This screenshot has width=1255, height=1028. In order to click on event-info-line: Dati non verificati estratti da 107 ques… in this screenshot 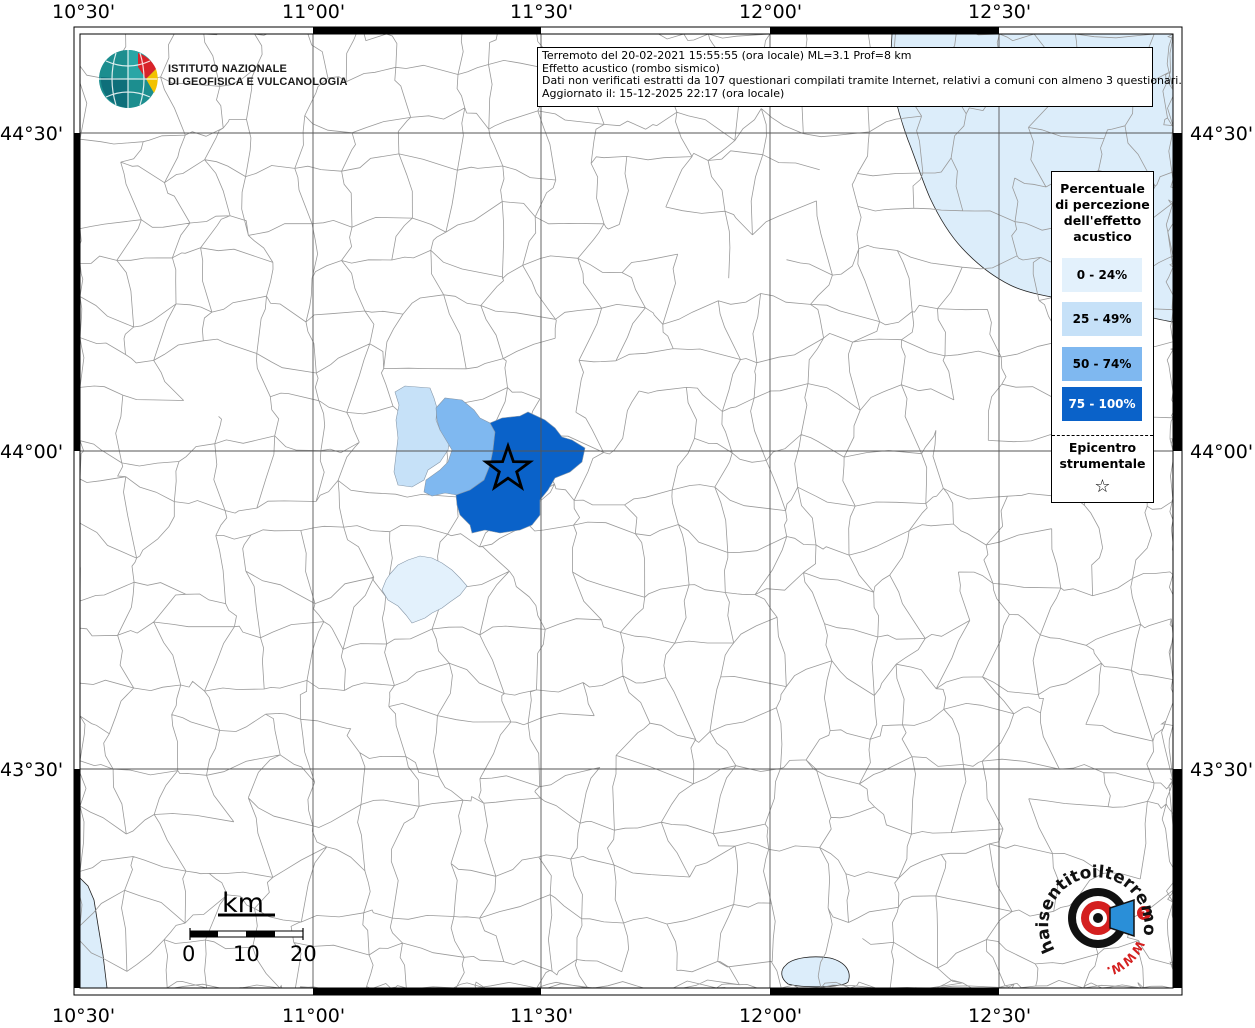, I will do `click(862, 81)`.